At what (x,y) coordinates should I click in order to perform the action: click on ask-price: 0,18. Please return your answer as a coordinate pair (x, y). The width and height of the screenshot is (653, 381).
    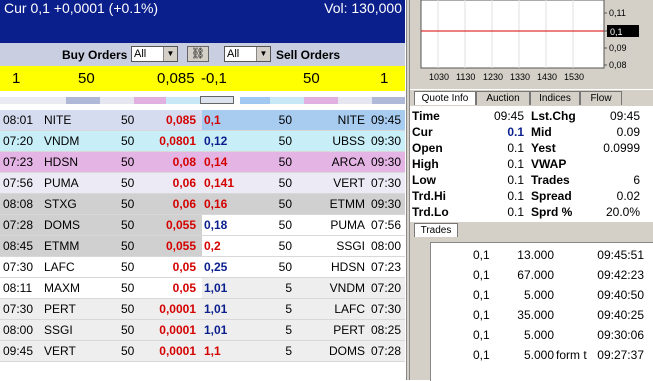
    Looking at the image, I should click on (216, 225).